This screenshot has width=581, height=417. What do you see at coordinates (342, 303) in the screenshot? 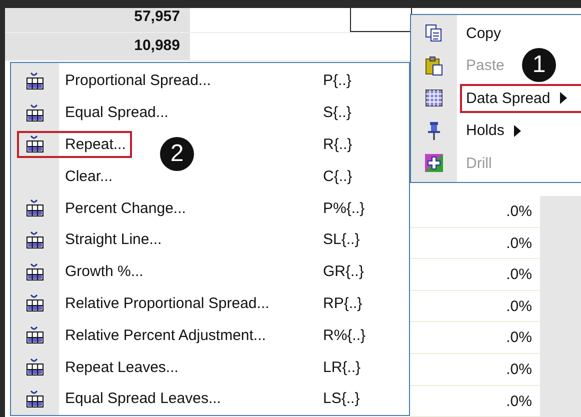
I see `shortcut-label: RP{..}` at bounding box center [342, 303].